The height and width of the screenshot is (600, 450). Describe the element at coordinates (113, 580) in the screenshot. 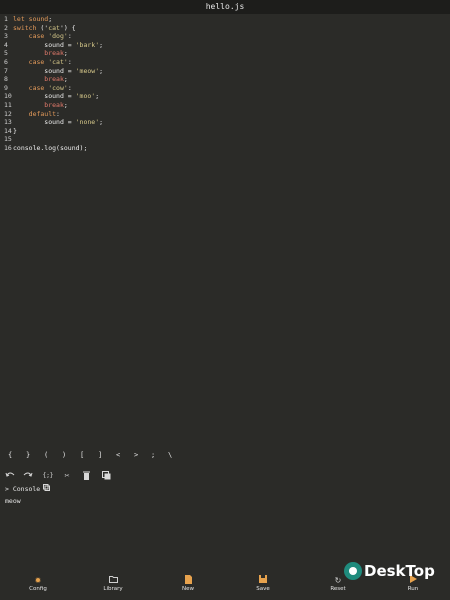

I see `folder-icon` at that location.